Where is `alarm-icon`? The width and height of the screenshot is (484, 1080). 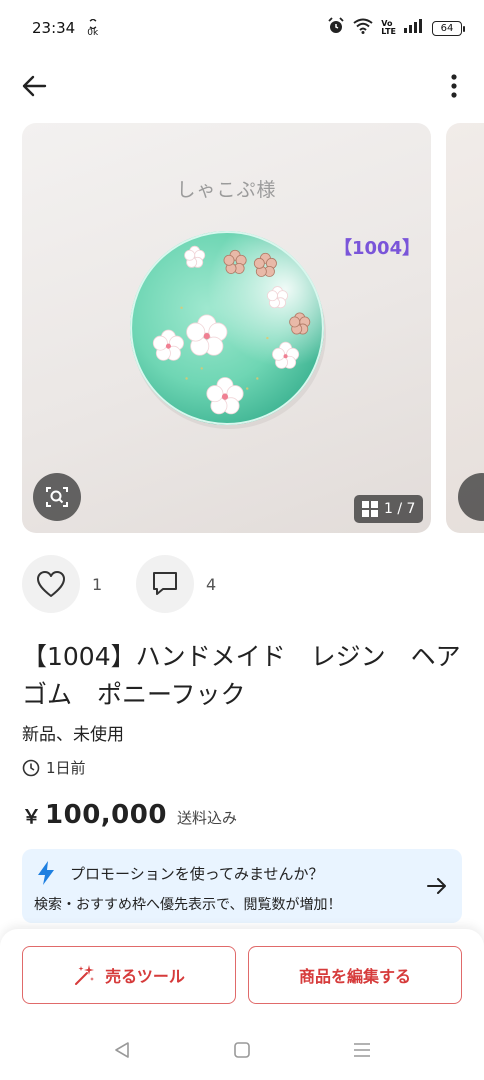 alarm-icon is located at coordinates (336, 28).